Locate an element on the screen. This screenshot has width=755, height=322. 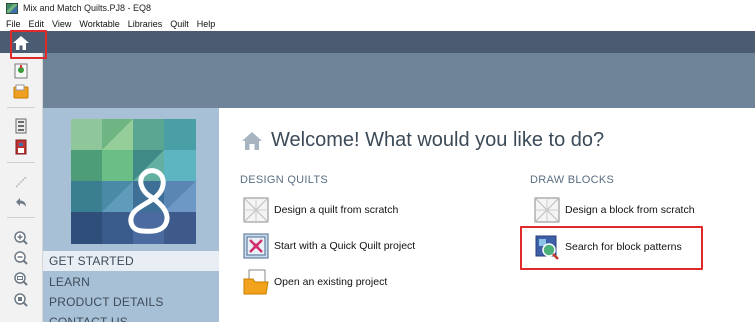
design-block-from-scratch: Design a block from scratch is located at coordinates (614, 210).